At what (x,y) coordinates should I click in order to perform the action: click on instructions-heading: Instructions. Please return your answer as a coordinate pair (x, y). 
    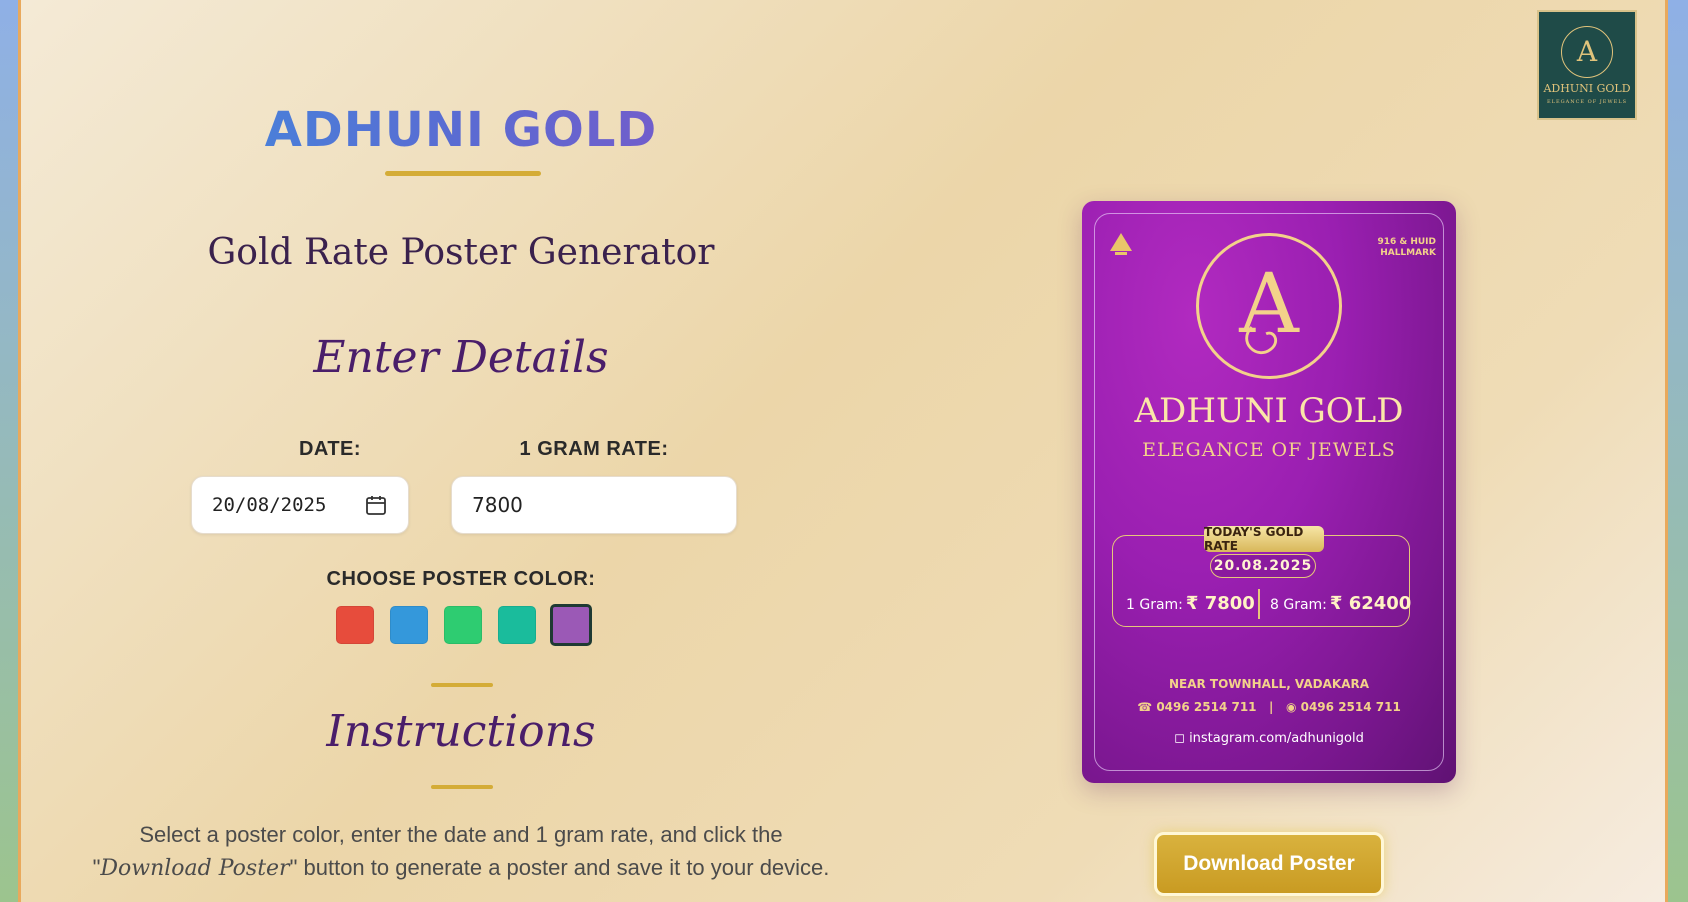
    Looking at the image, I should click on (461, 731).